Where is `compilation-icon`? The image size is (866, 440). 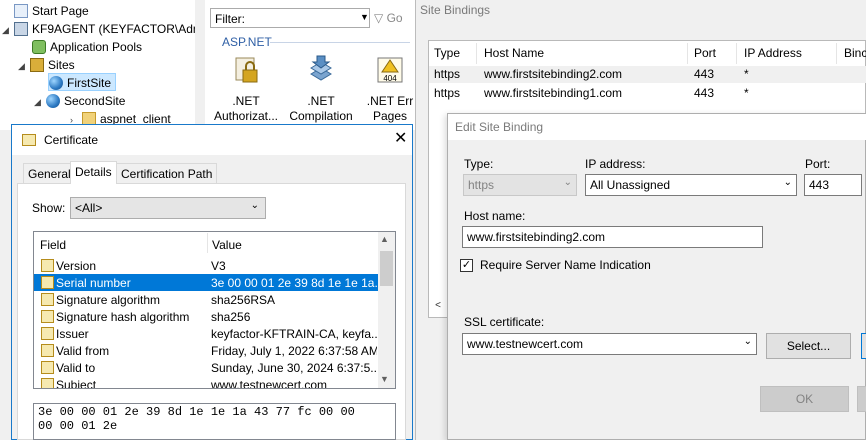 compilation-icon is located at coordinates (321, 68).